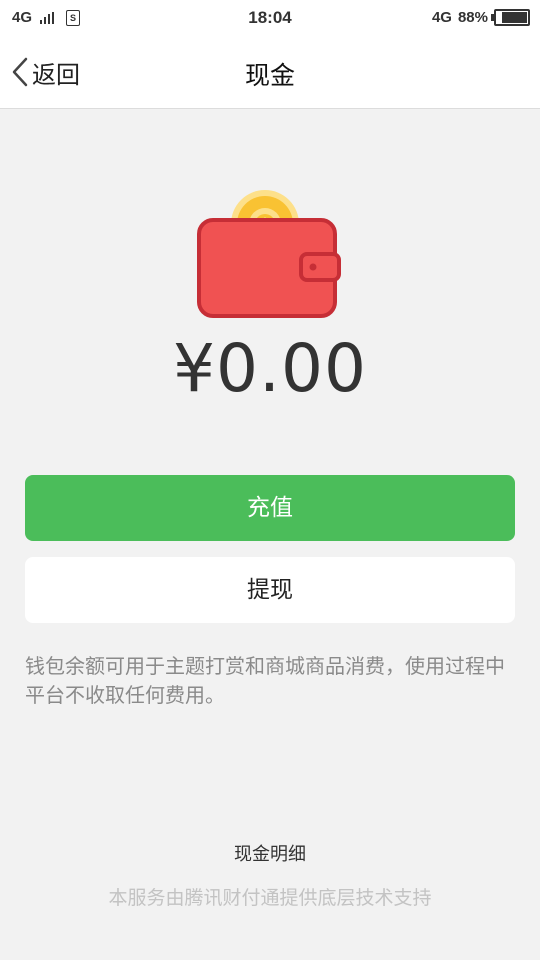  I want to click on cash-details-link: 现金明细, so click(270, 853).